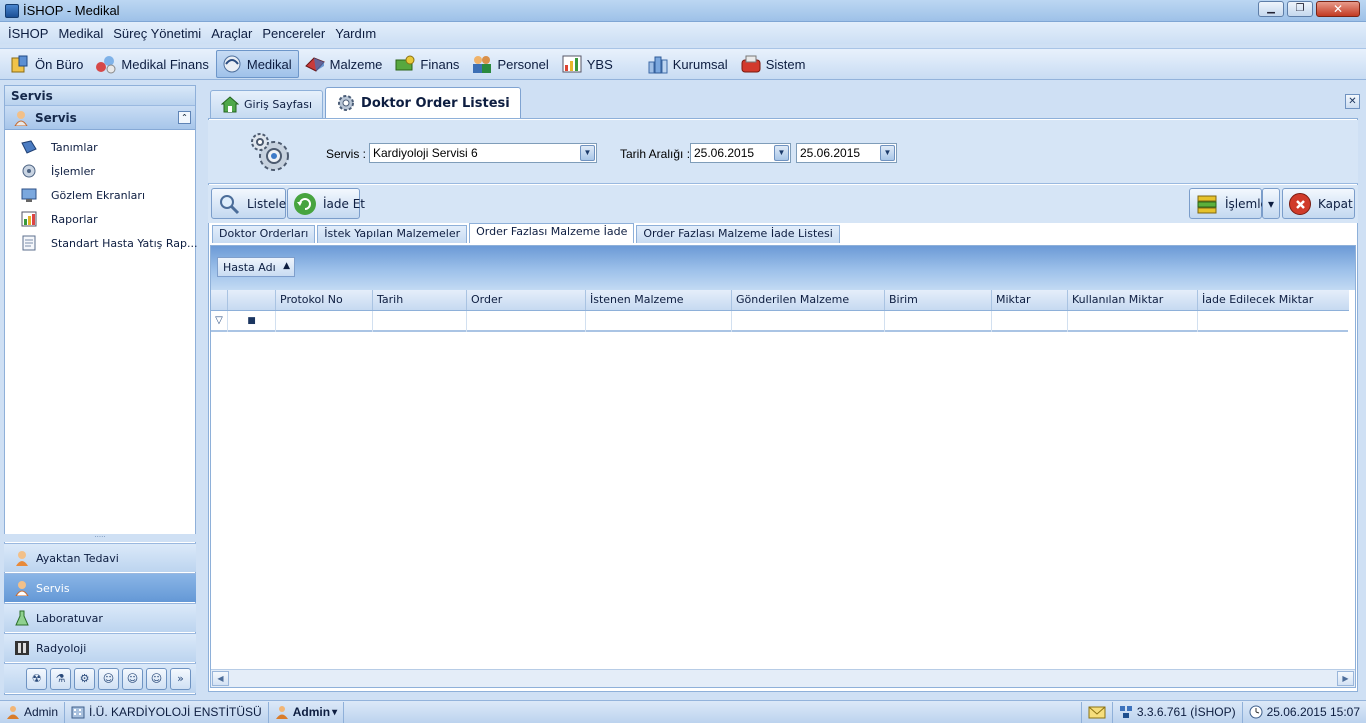 The image size is (1366, 723). What do you see at coordinates (1231, 203) in the screenshot?
I see `islemler-button: İşlemler` at bounding box center [1231, 203].